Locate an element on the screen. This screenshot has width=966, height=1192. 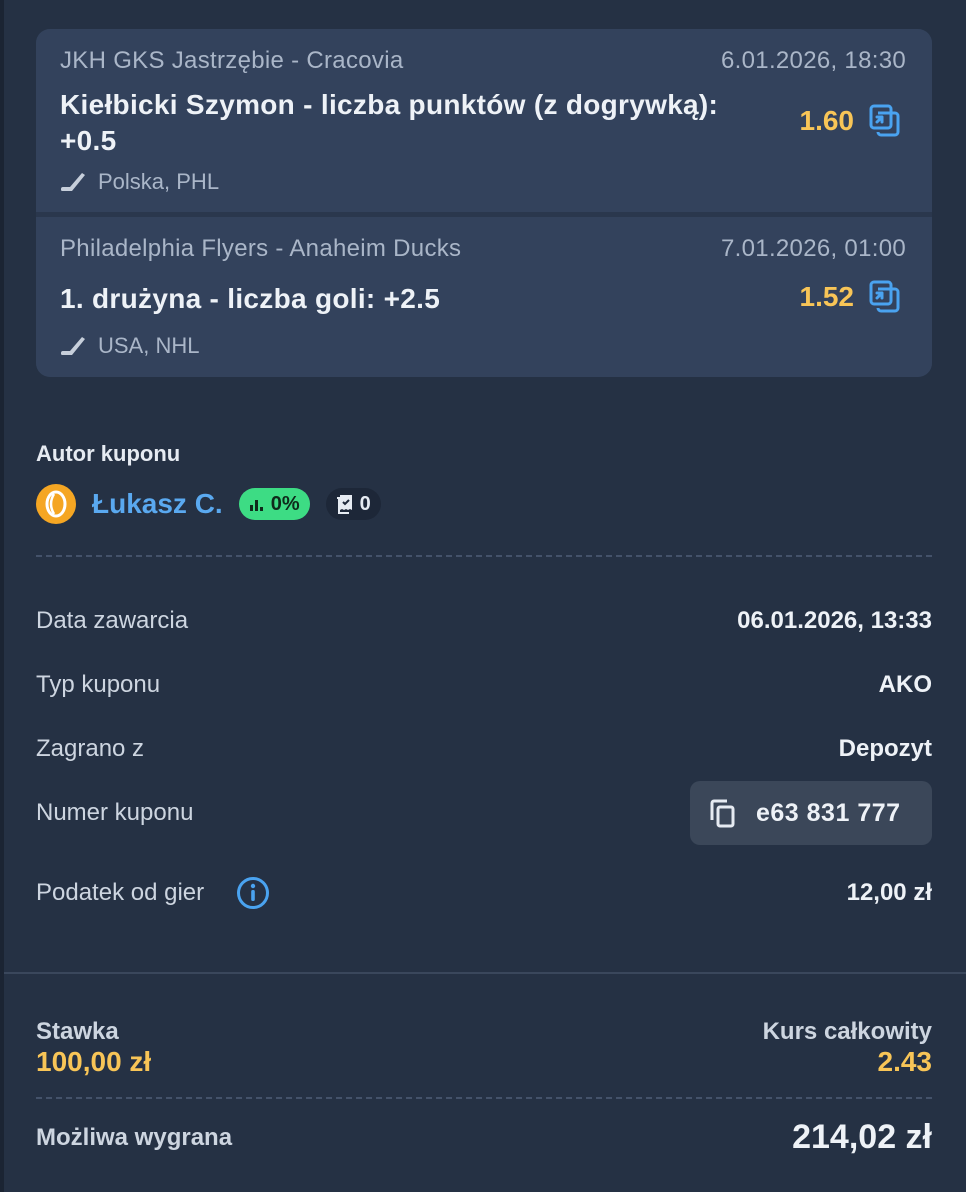
event-odds: 1.60 is located at coordinates (827, 120).